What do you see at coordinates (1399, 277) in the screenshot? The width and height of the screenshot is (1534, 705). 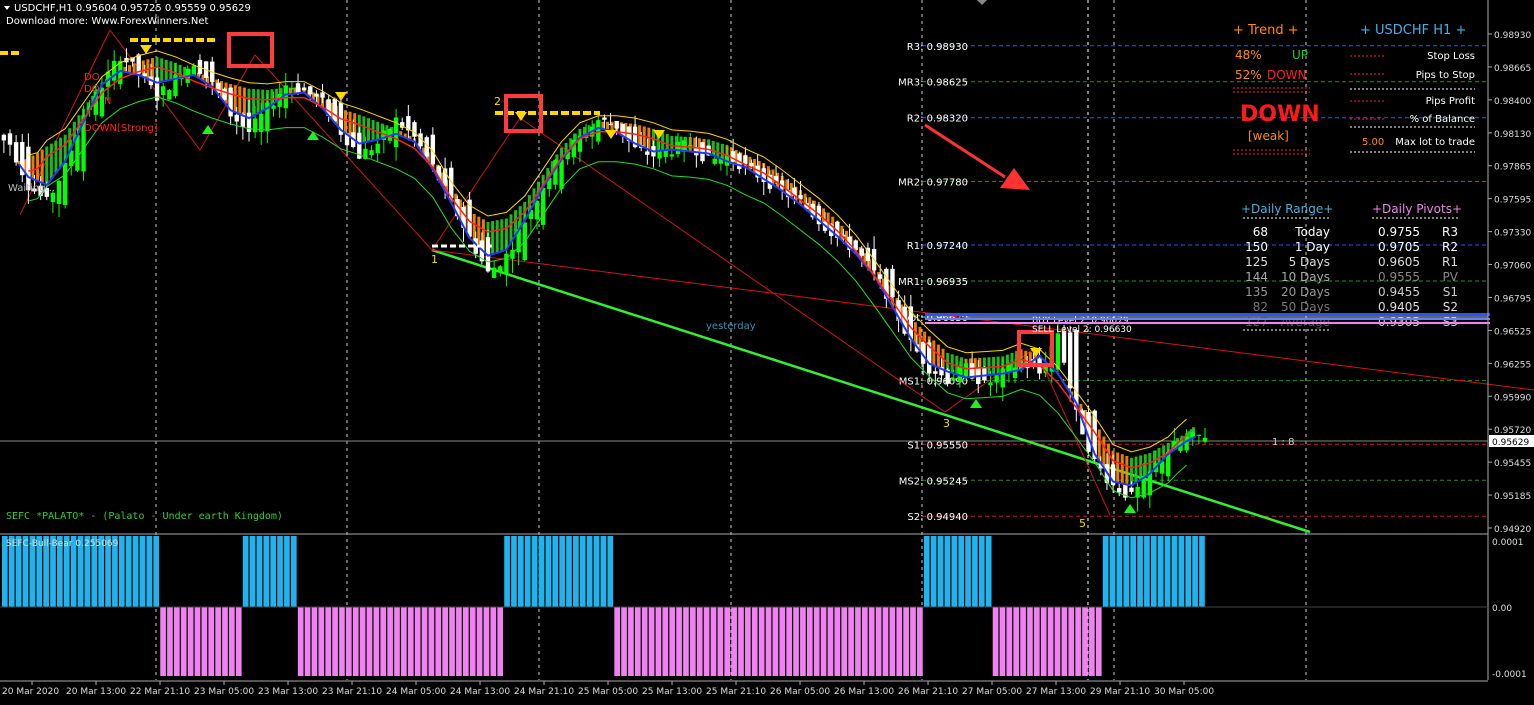 I see `pivot-value: 0.9555` at bounding box center [1399, 277].